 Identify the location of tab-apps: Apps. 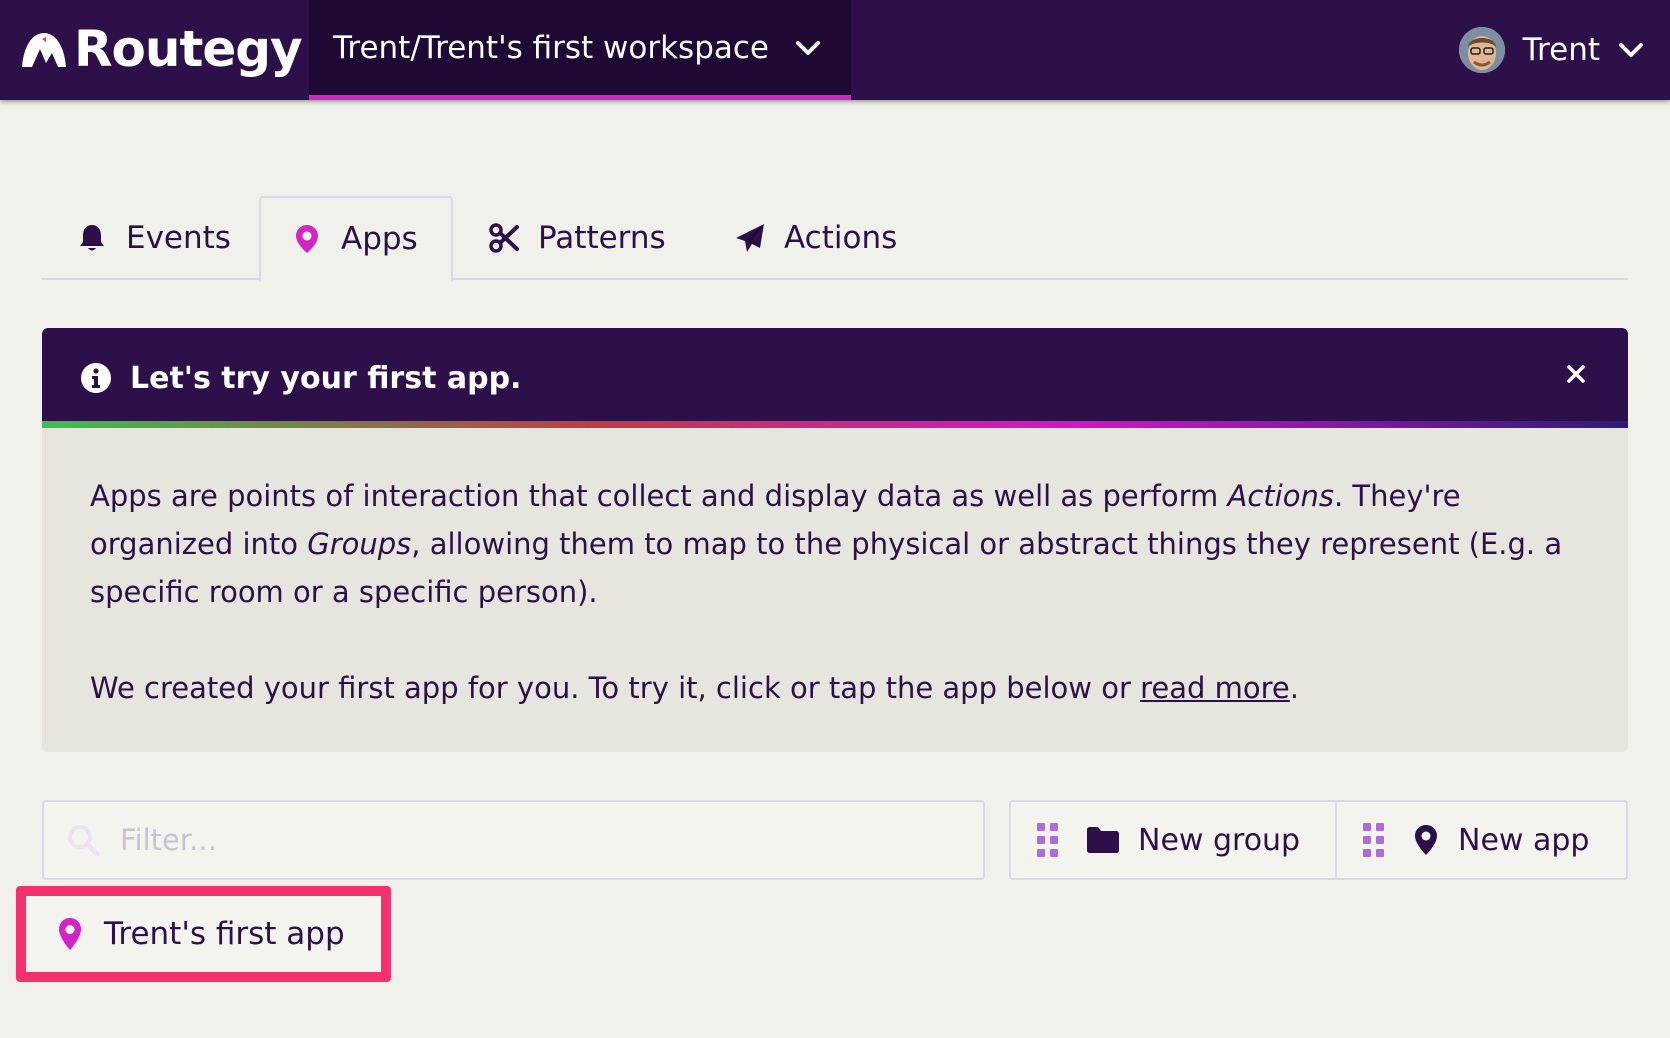
(356, 239).